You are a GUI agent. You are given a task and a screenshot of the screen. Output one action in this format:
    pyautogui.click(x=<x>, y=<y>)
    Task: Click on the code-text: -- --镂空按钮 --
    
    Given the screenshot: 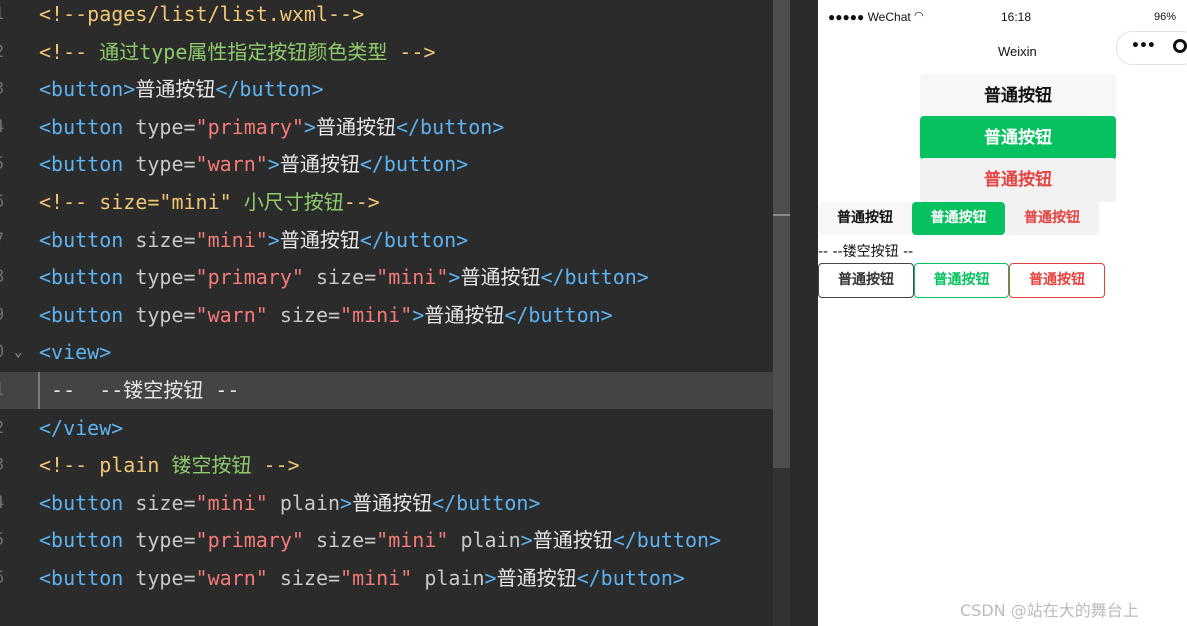 What is the action you would take?
    pyautogui.click(x=139, y=390)
    